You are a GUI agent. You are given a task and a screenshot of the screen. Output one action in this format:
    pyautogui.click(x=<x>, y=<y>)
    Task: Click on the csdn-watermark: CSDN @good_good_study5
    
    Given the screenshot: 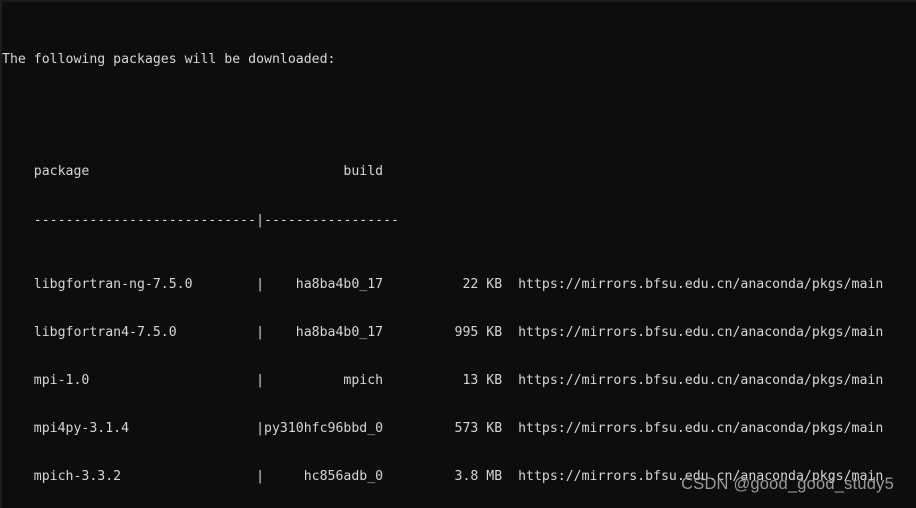 What is the action you would take?
    pyautogui.click(x=787, y=484)
    